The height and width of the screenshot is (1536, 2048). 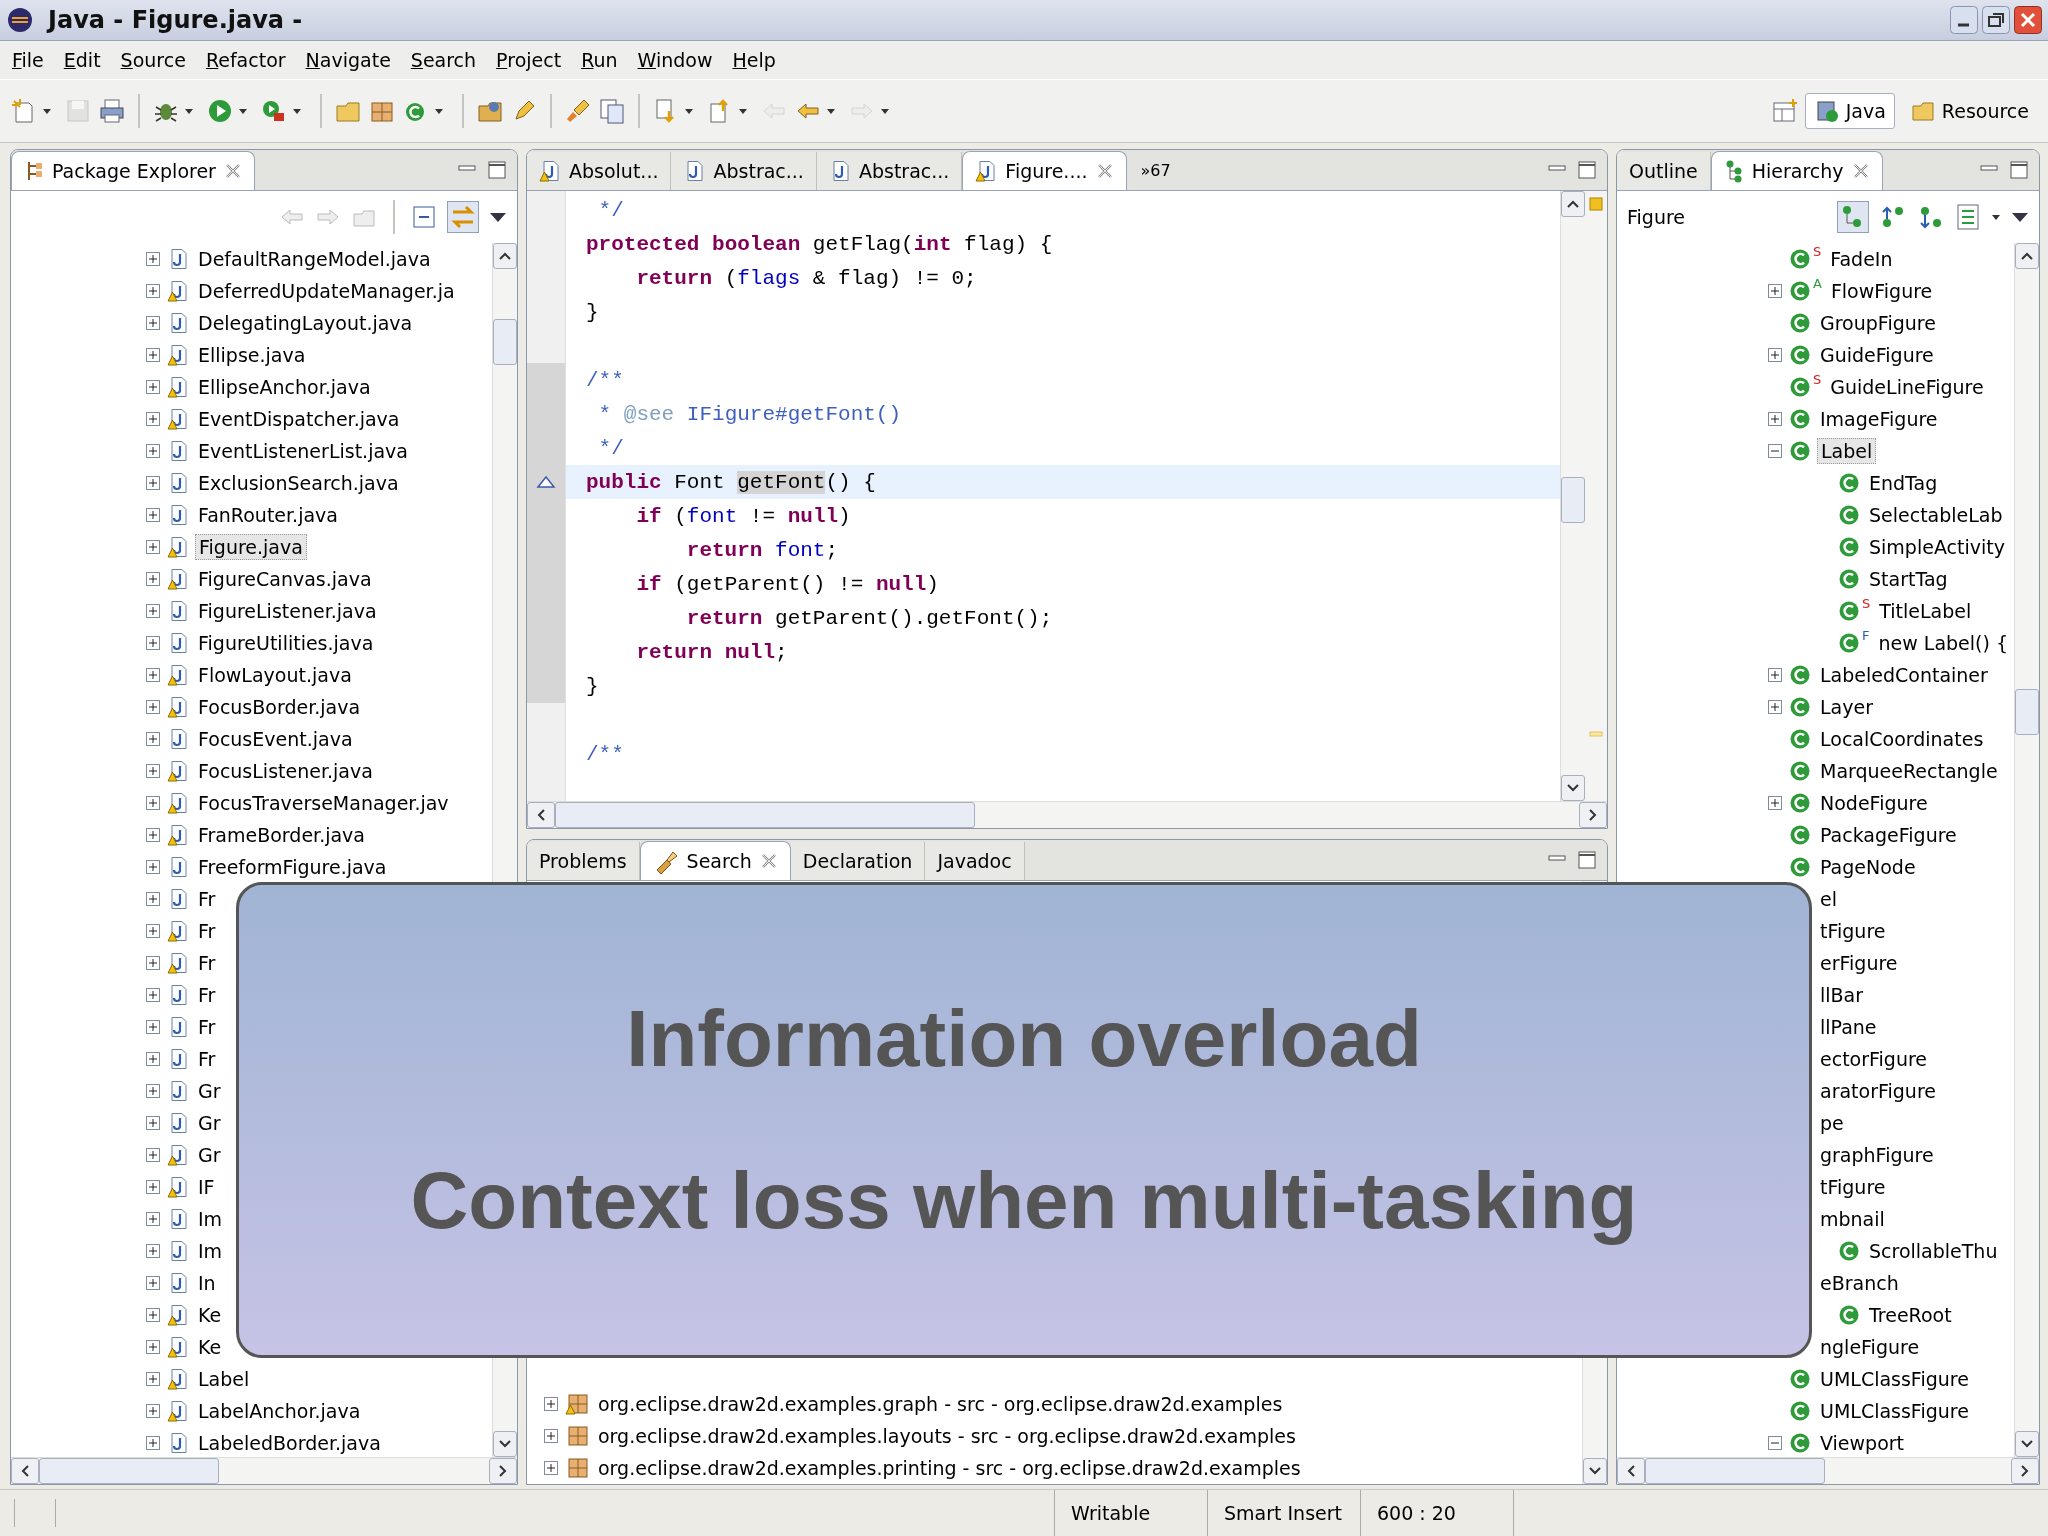 What do you see at coordinates (1842, 995) in the screenshot?
I see `tree-item: llBar` at bounding box center [1842, 995].